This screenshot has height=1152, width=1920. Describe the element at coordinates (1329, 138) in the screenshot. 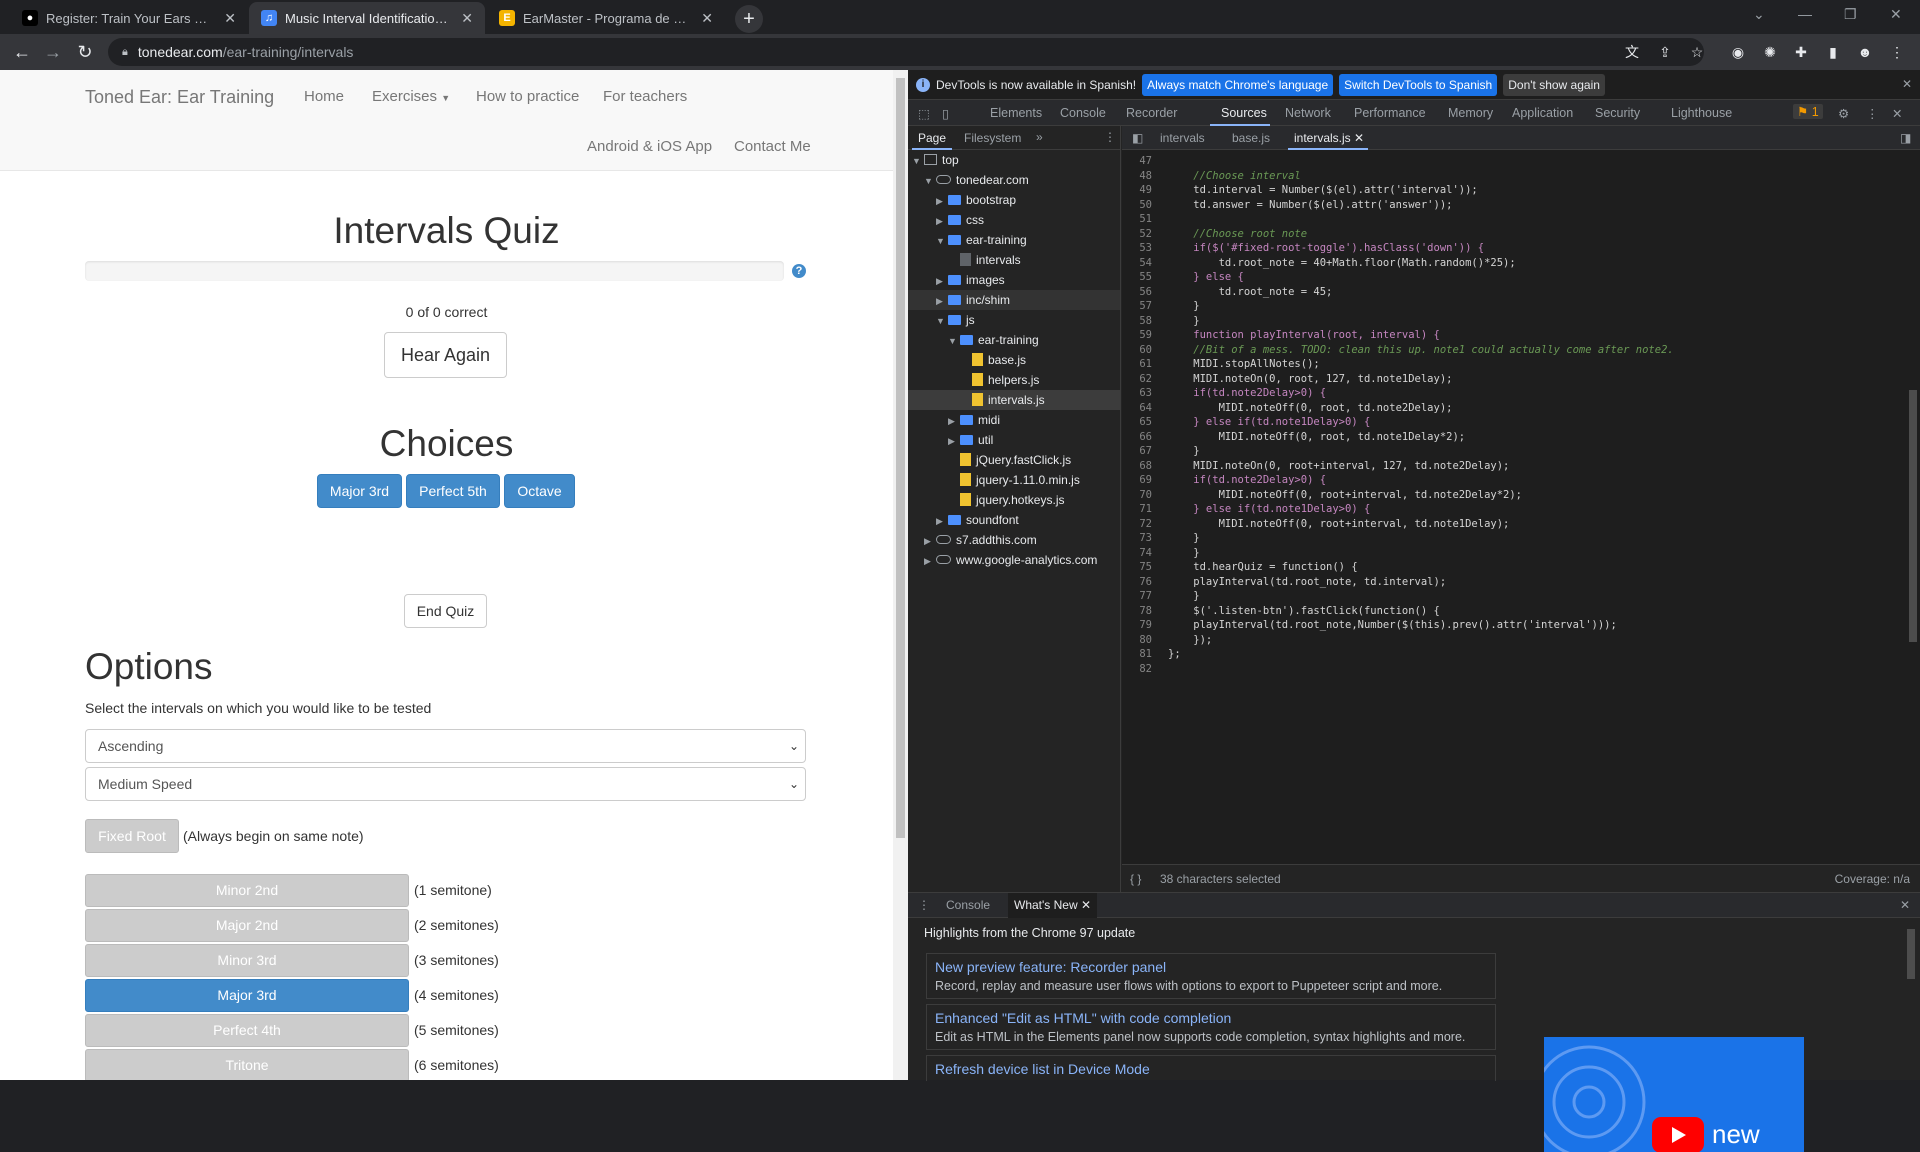

I see `editor-tab-intervals-js: intervals.js ✕` at that location.